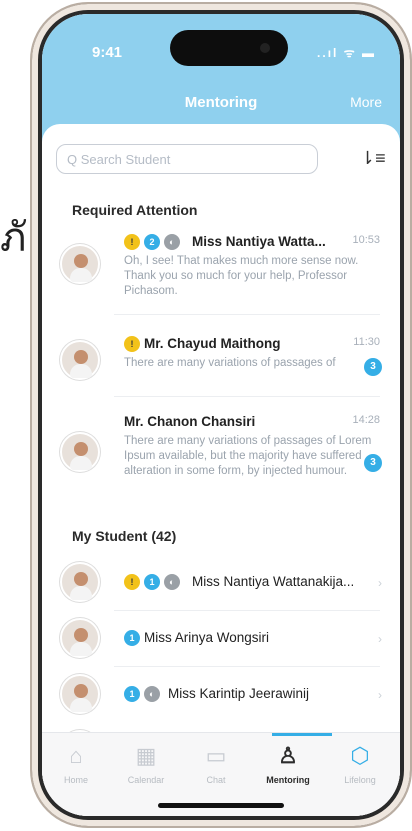 Image resolution: width=412 pixels, height=831 pixels. I want to click on tab-label: Chat, so click(216, 780).